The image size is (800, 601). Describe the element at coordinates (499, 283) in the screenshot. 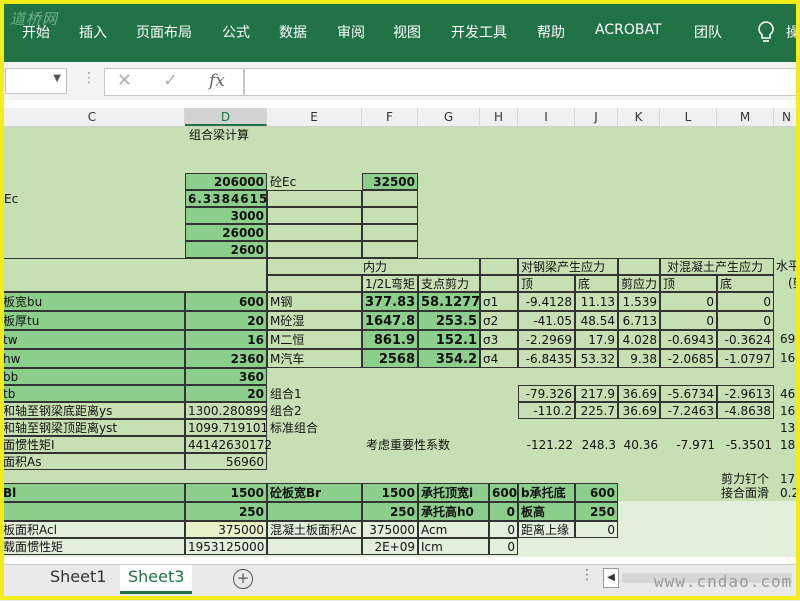

I see `cell-h10` at that location.